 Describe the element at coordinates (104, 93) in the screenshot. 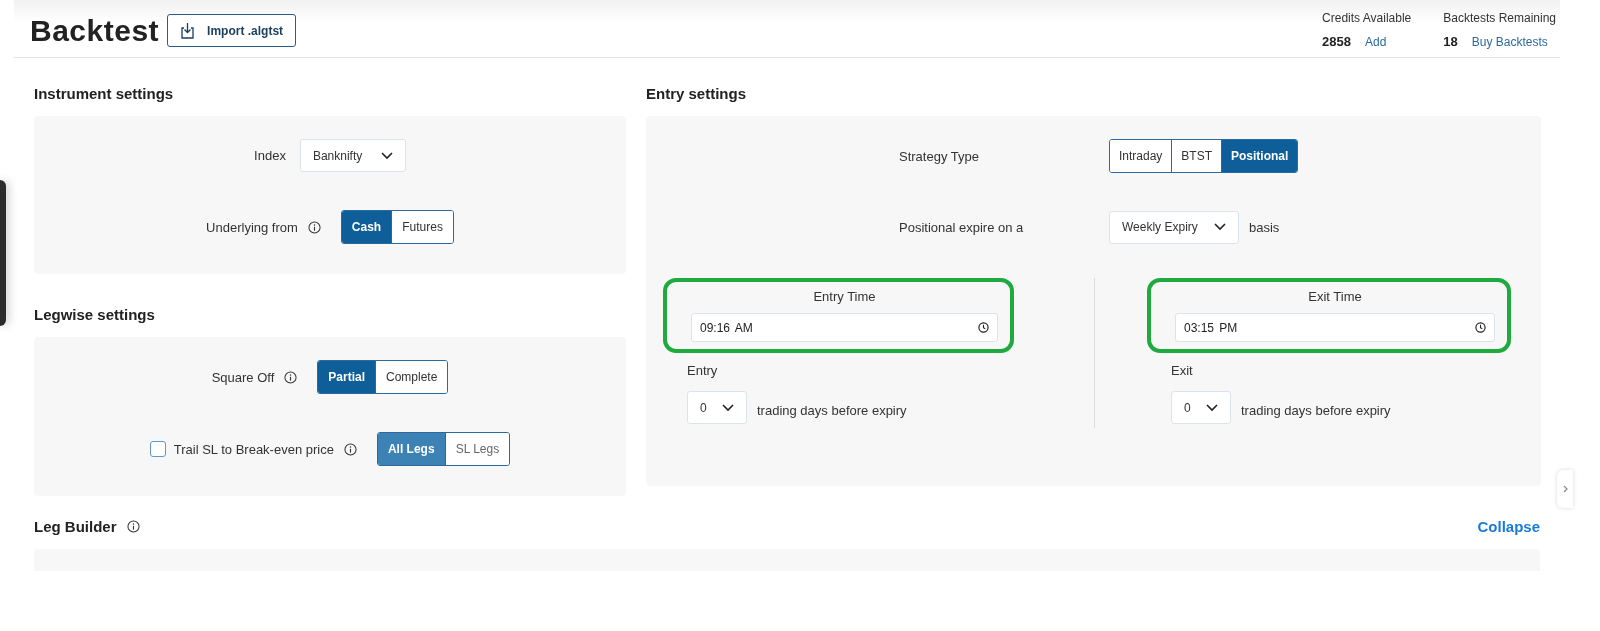

I see `section-title: Instrument settings` at that location.